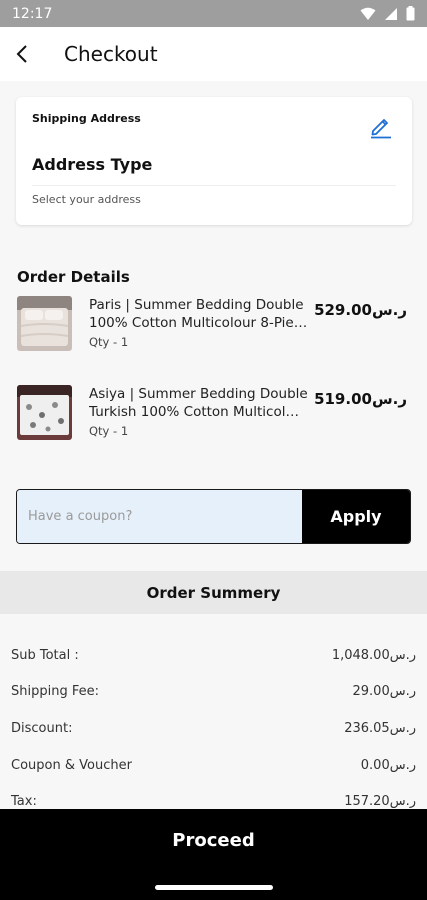  Describe the element at coordinates (213, 691) in the screenshot. I see `summary-row-shipping: Shipping Fee: 29.00ر.س` at that location.